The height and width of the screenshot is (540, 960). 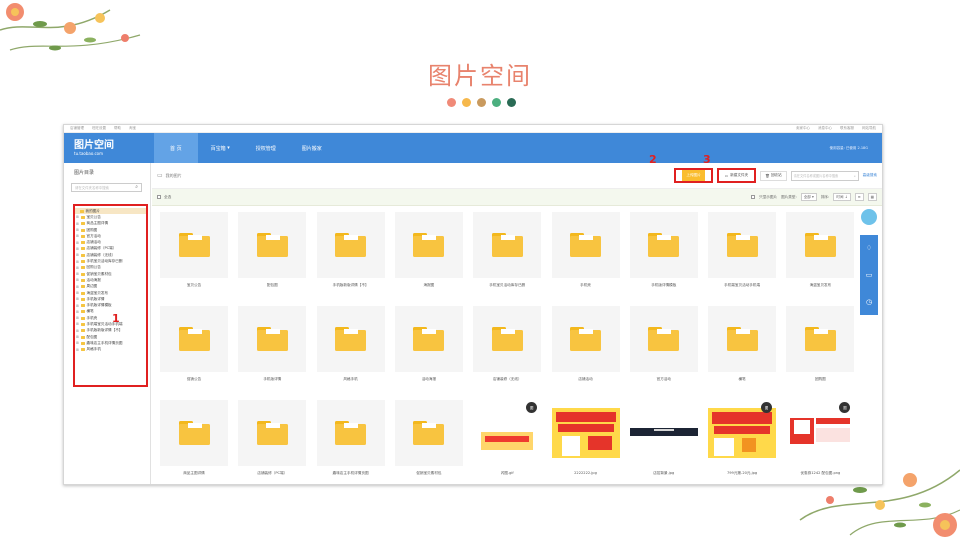 I want to click on sidebar-folder-label: 周边图, so click(x=92, y=286).